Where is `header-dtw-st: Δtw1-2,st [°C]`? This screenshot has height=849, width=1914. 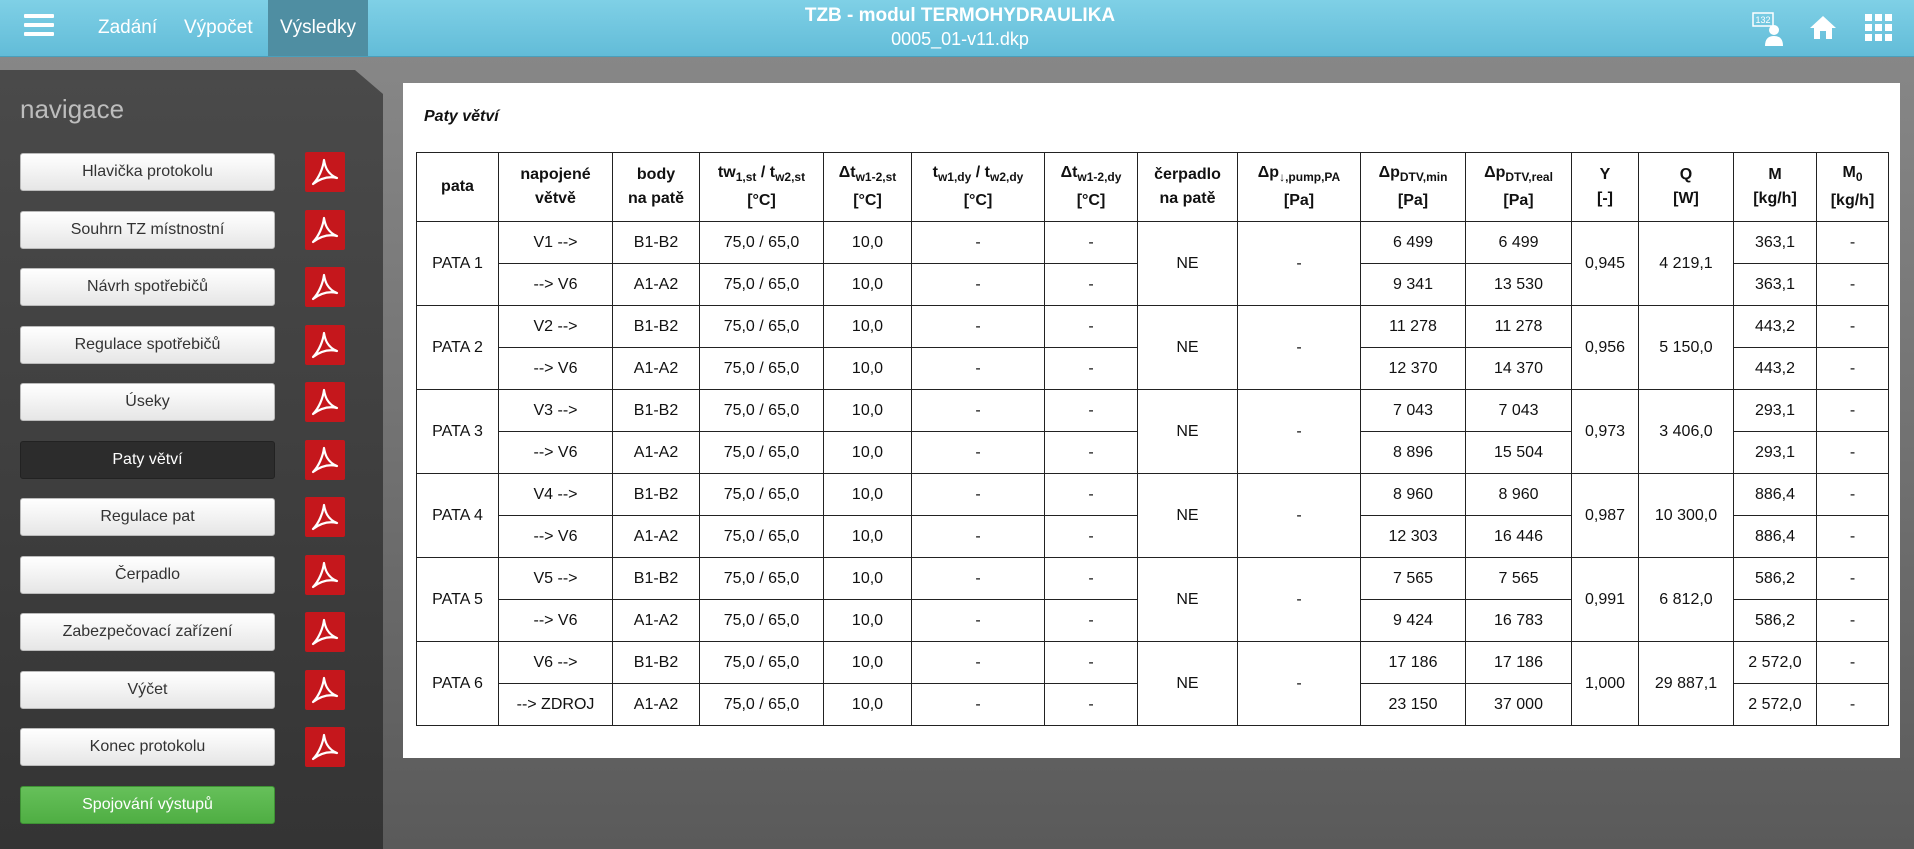
header-dtw-st: Δtw1-2,st [°C] is located at coordinates (867, 187).